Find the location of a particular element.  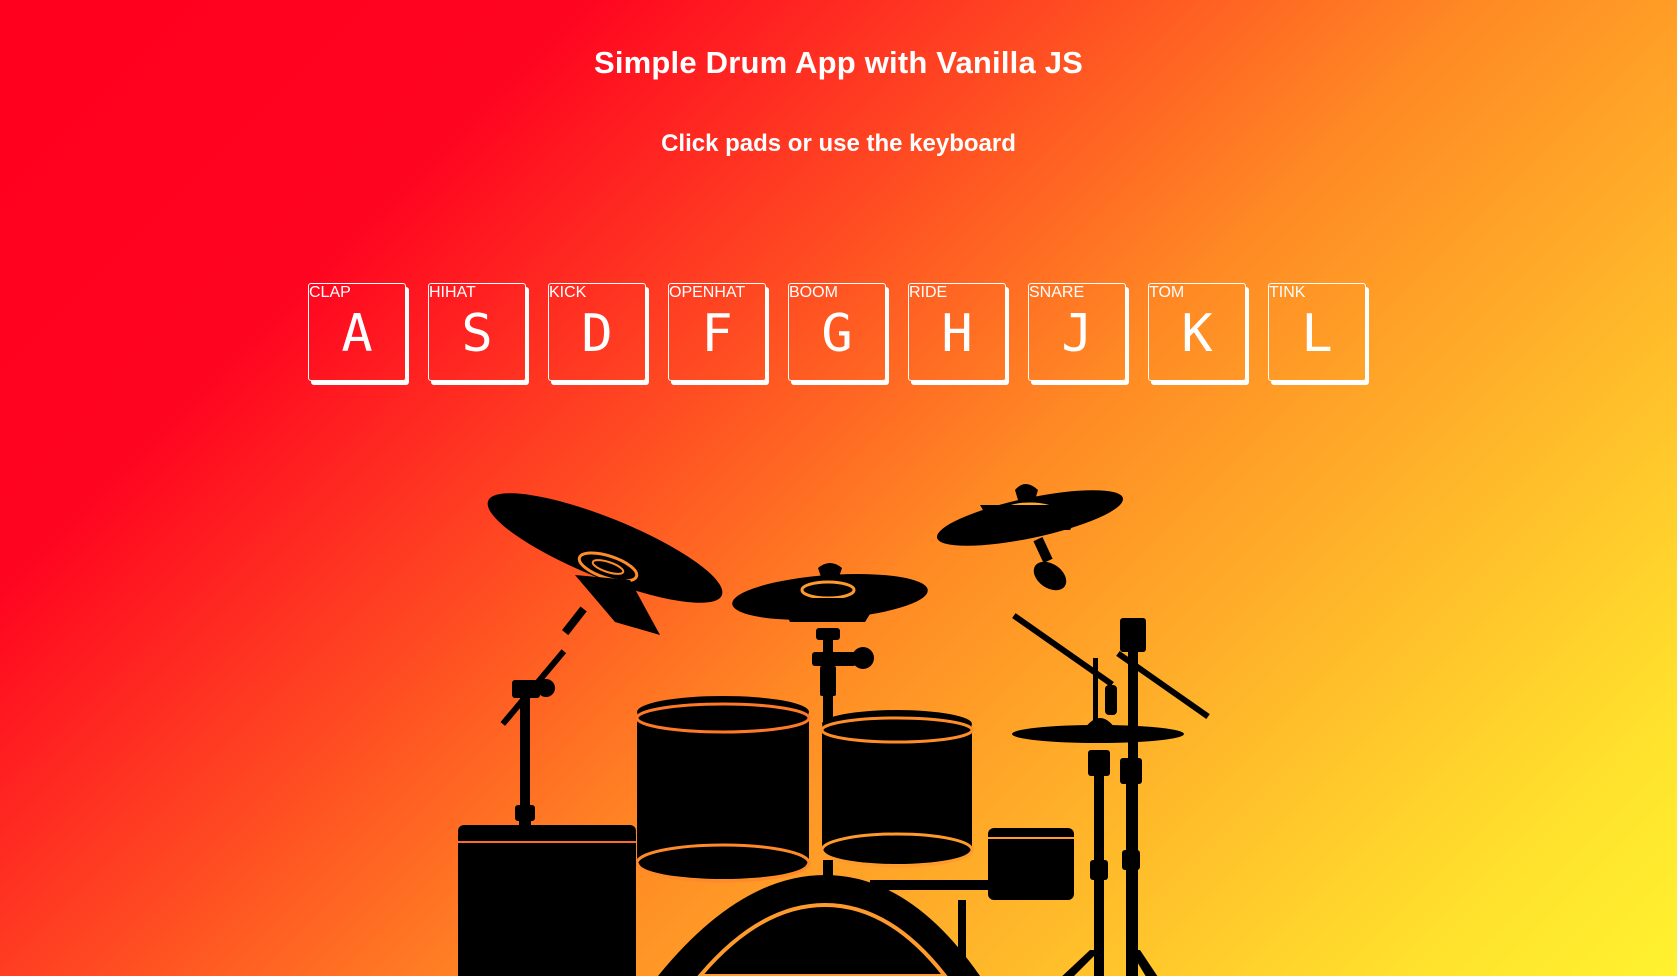

page-subtitle: Click pads or use the keyboard is located at coordinates (838, 143).